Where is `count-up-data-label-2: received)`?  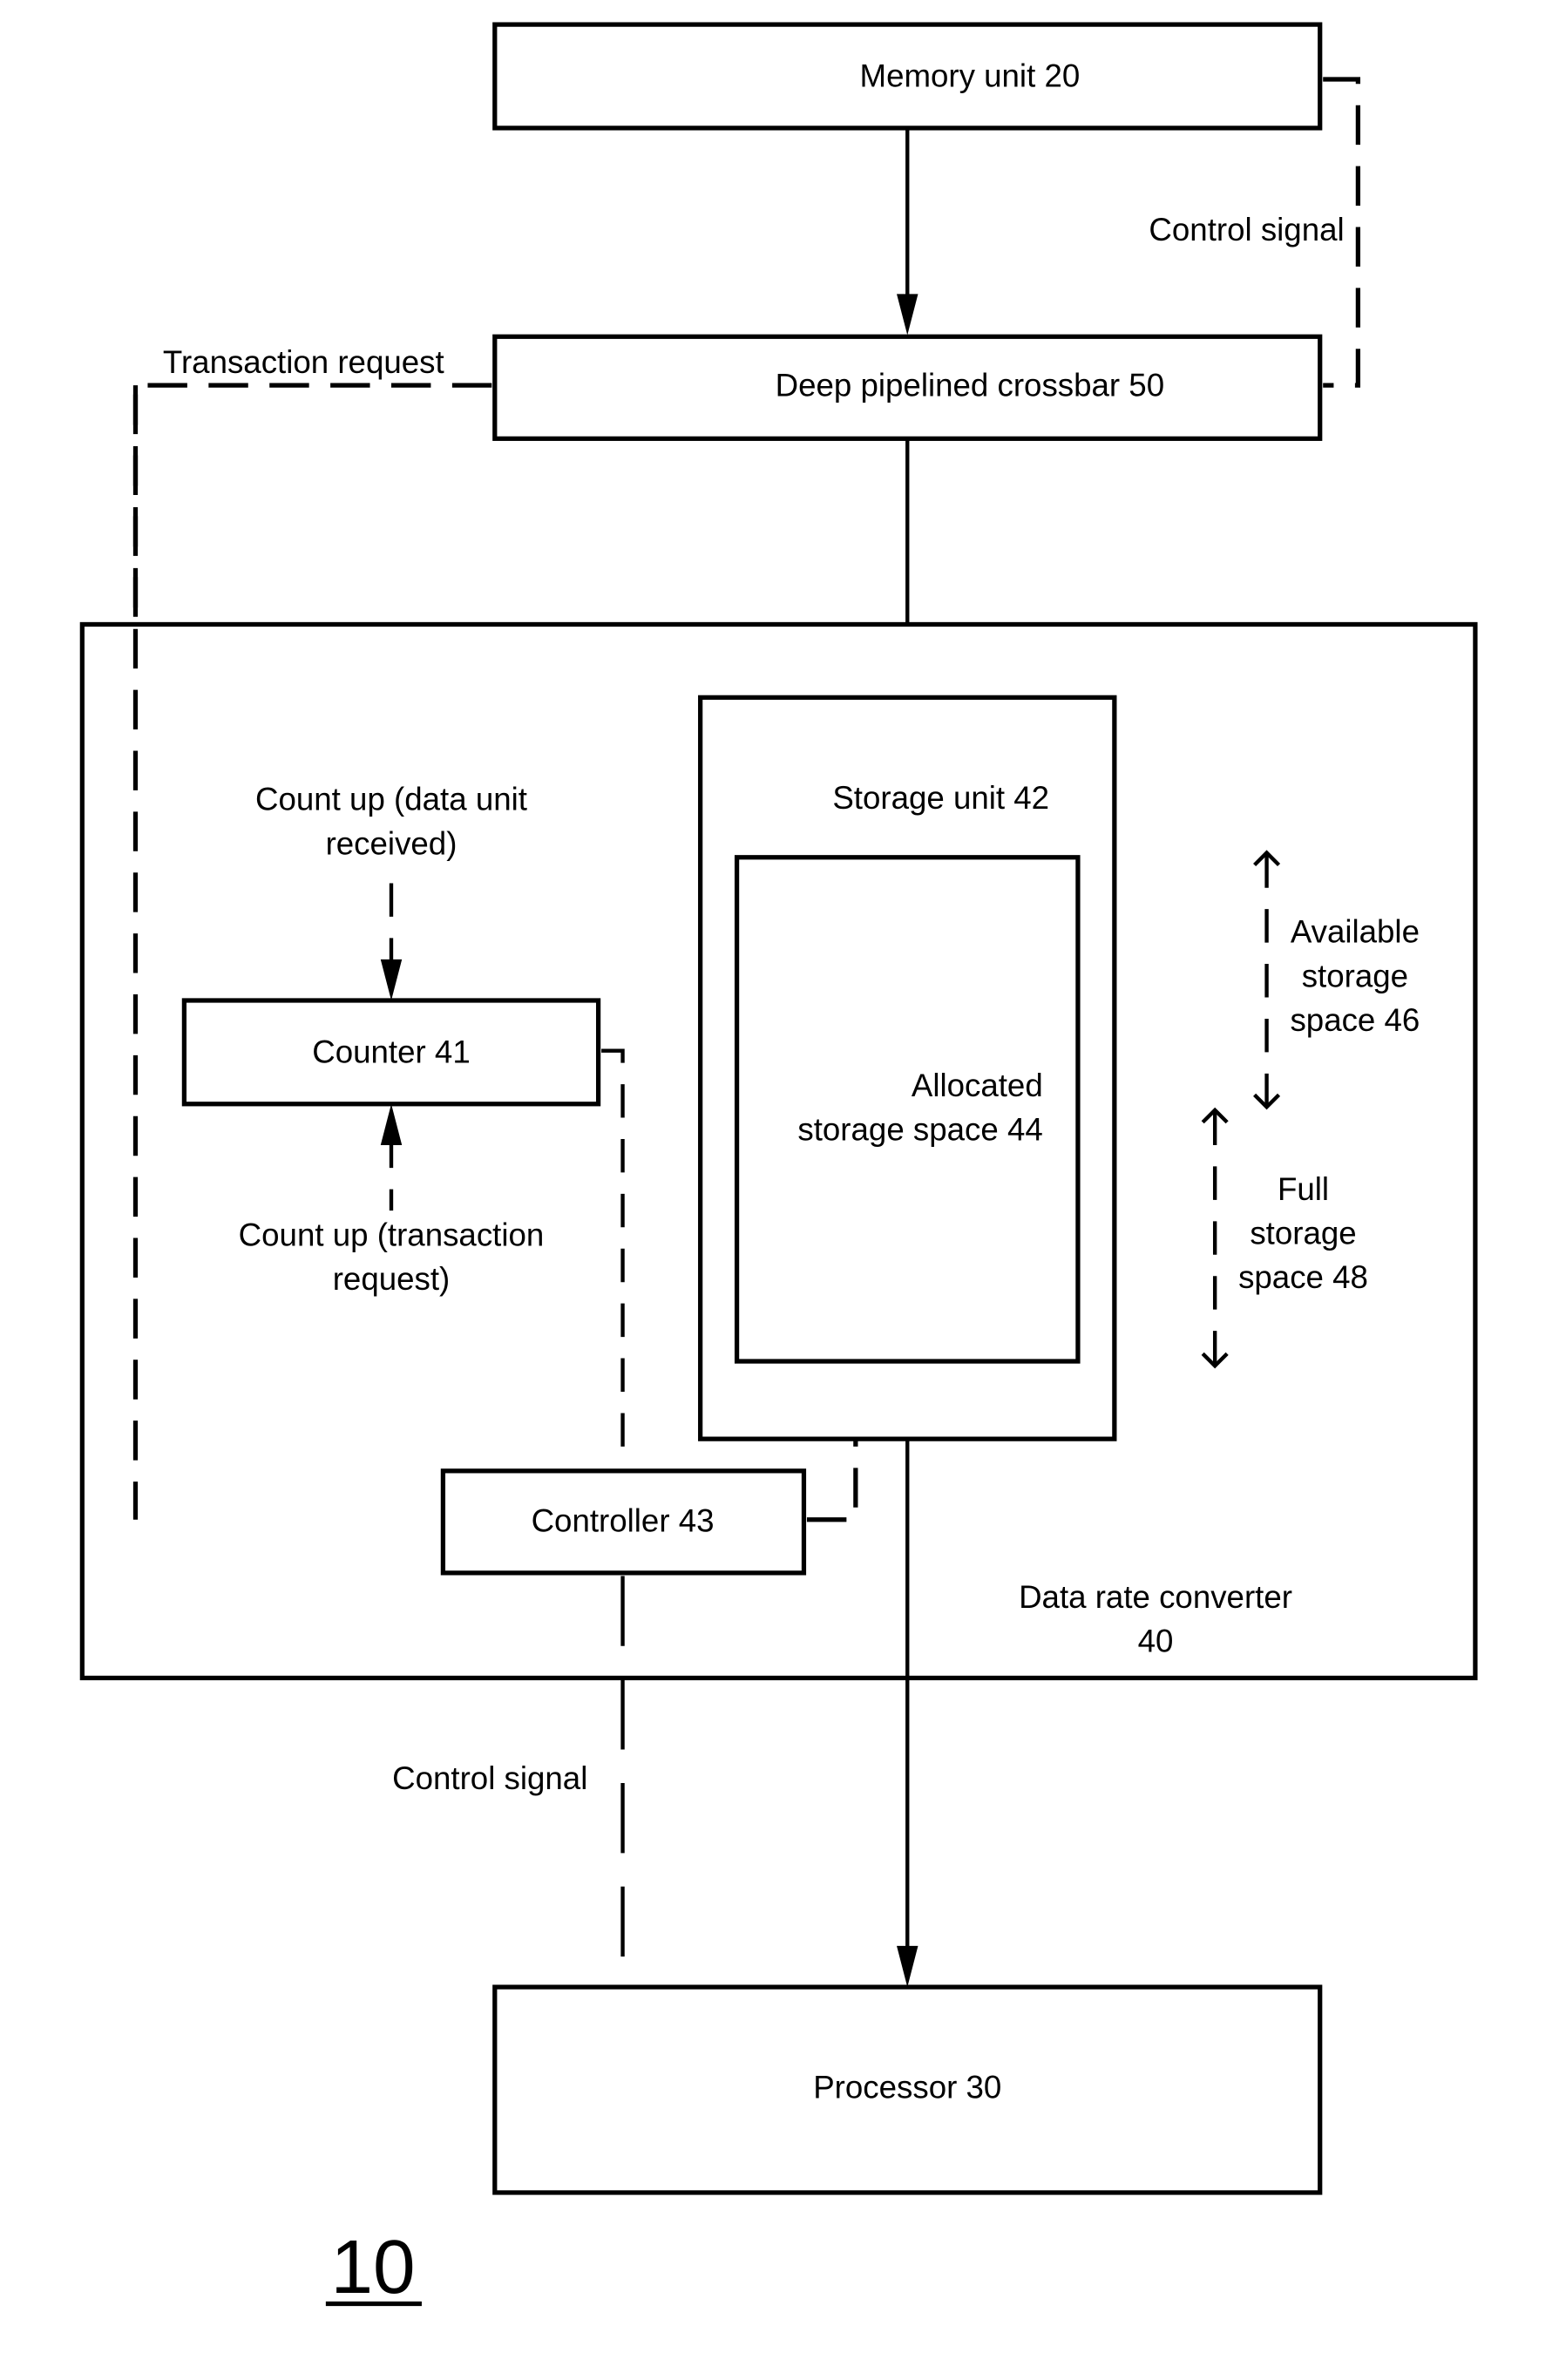
count-up-data-label-2: received) is located at coordinates (392, 843).